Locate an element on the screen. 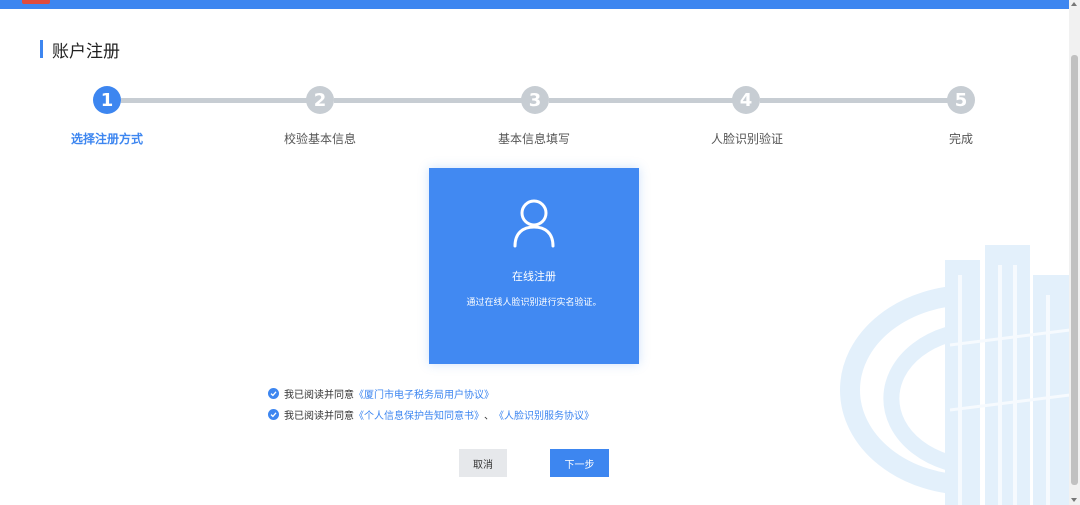 The image size is (1080, 505). scroll-thumb is located at coordinates (1074, 270).